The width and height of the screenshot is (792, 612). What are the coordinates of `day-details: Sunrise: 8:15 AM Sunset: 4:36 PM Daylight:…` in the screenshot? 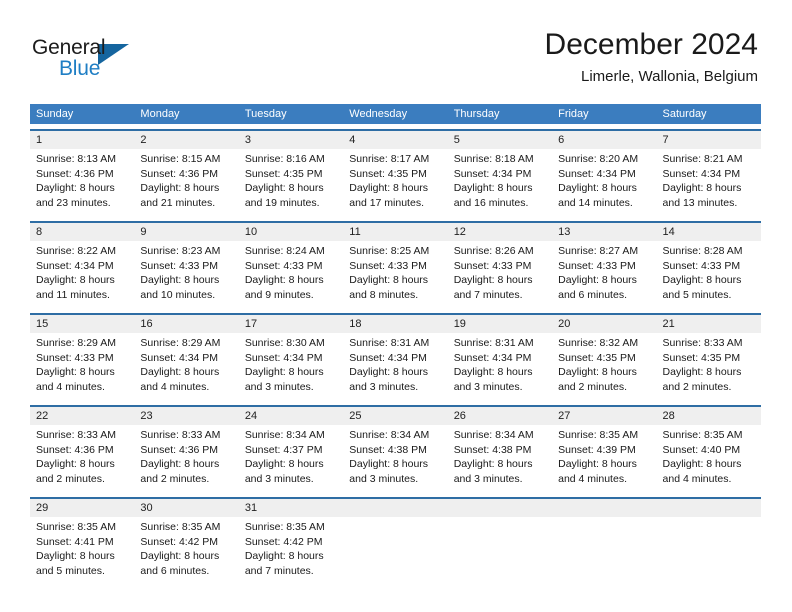 It's located at (186, 179).